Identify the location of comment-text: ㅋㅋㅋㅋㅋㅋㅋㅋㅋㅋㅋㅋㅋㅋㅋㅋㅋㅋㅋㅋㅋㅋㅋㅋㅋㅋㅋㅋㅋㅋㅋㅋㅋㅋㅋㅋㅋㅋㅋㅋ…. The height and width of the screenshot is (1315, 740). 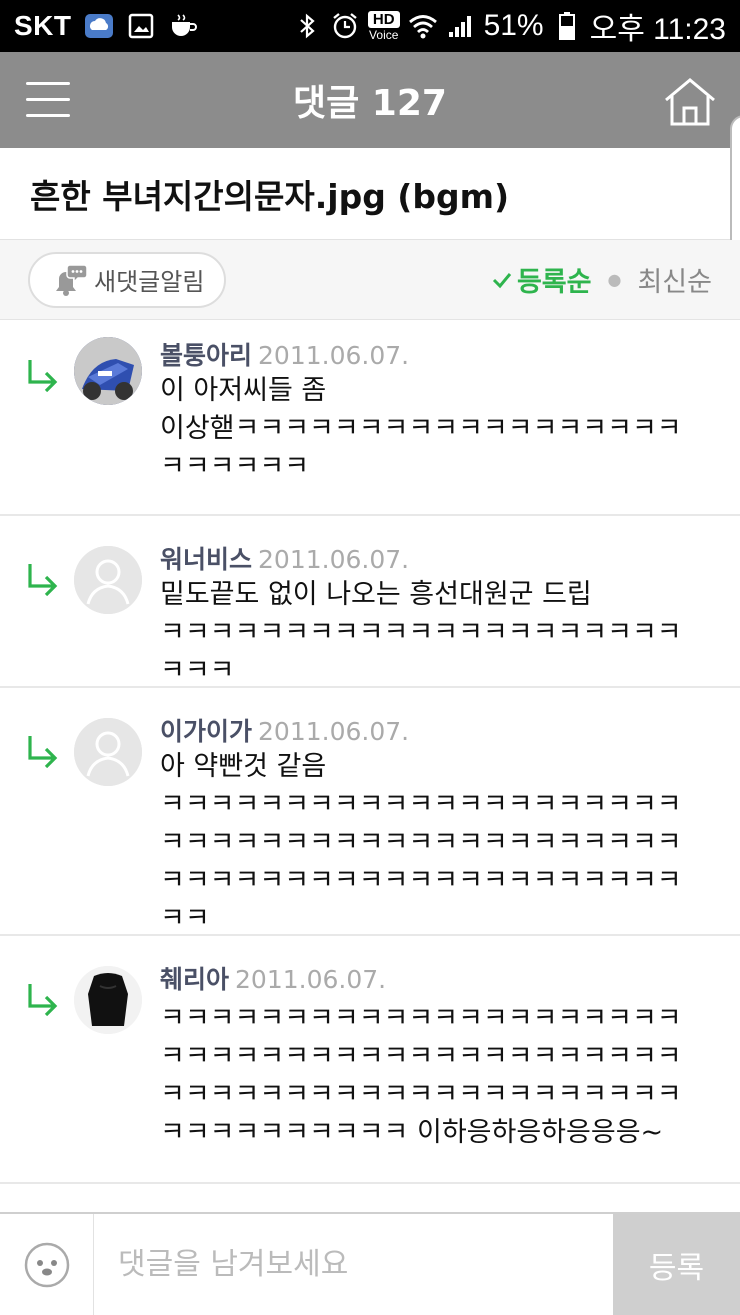
(421, 1075).